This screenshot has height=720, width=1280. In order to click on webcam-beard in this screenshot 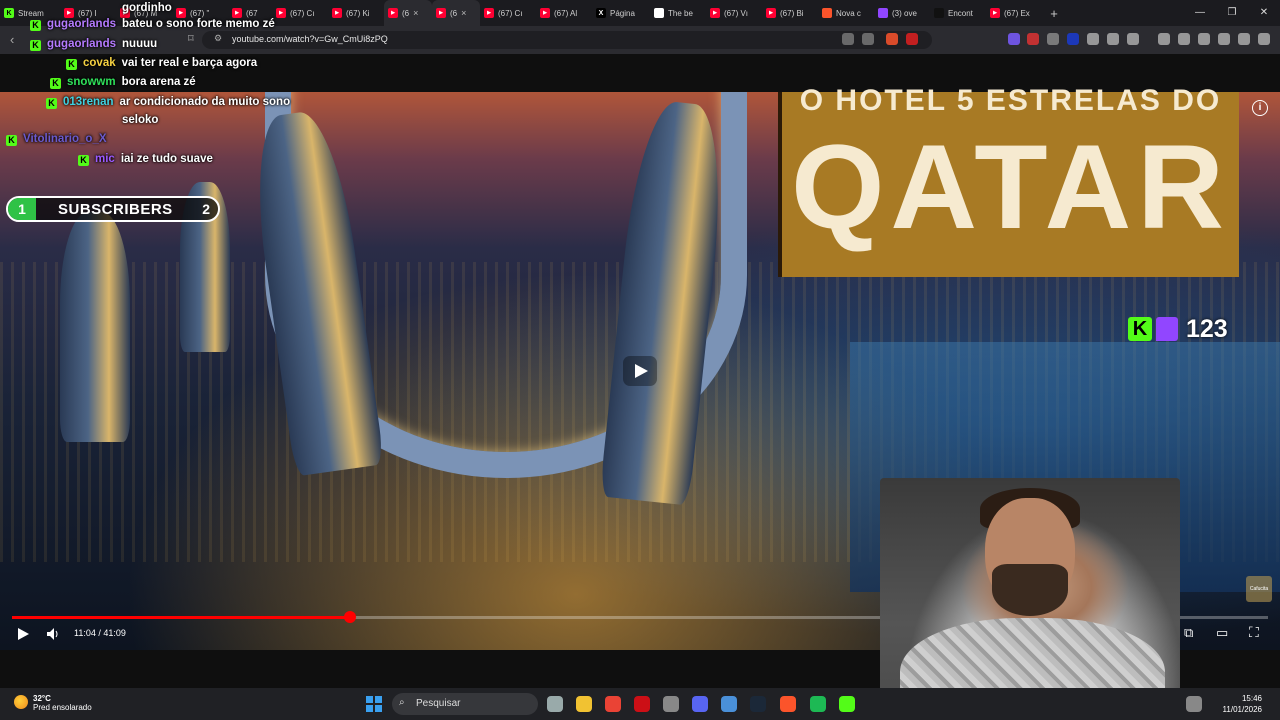, I will do `click(1030, 590)`.